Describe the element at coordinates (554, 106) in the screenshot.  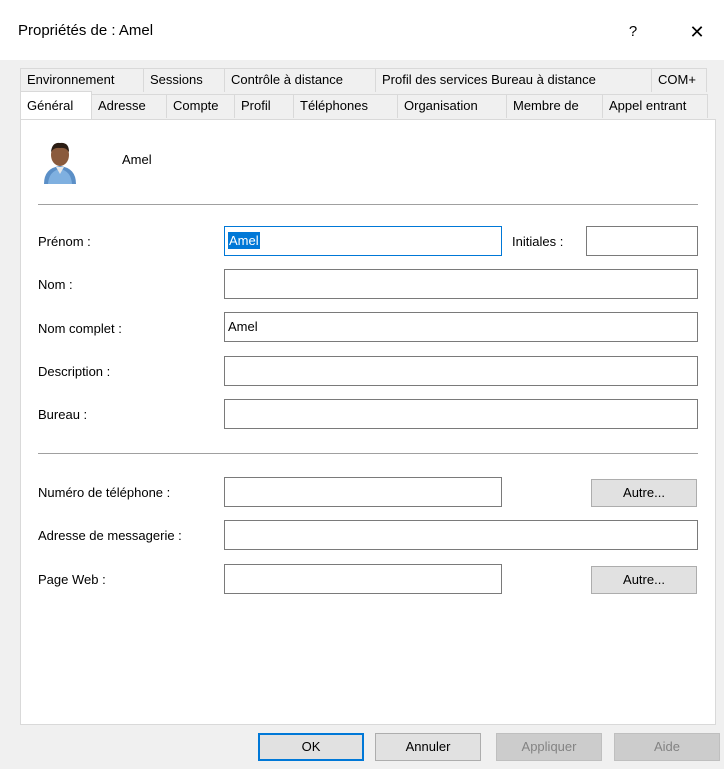
I see `tab-membre-de: Membre de` at that location.